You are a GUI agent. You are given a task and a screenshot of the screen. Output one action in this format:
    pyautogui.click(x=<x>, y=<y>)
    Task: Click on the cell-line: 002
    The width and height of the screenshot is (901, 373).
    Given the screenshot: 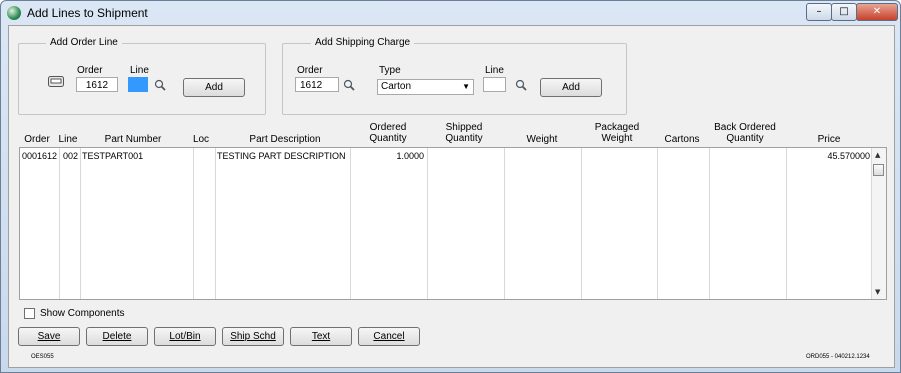 What is the action you would take?
    pyautogui.click(x=71, y=156)
    